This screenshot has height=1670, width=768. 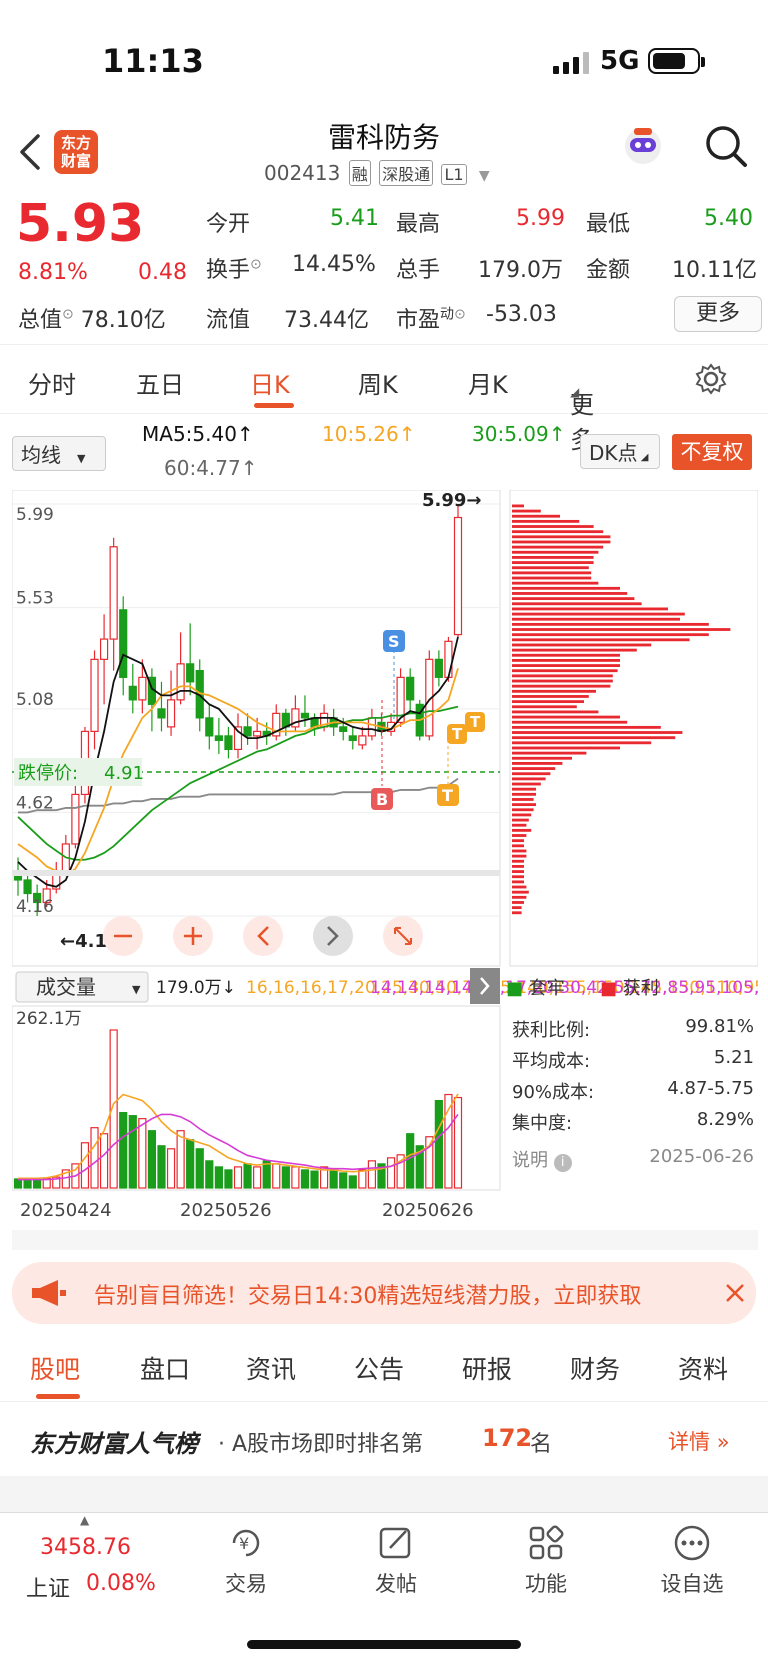 I want to click on chevron-down-icon: ▼, so click(x=484, y=176).